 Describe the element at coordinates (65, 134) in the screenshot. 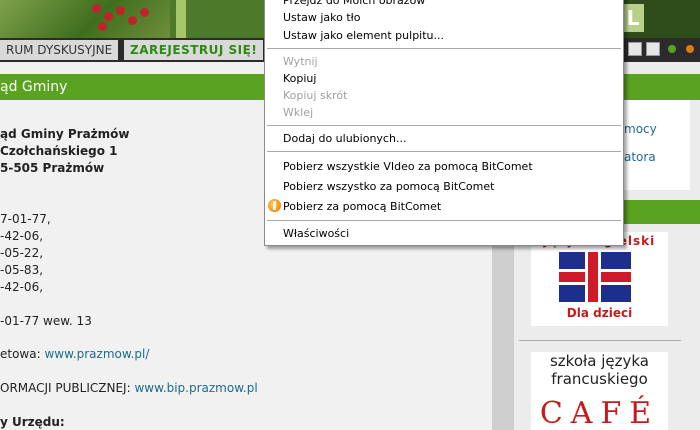

I see `address-line: ąd Gminy Prażmów` at that location.